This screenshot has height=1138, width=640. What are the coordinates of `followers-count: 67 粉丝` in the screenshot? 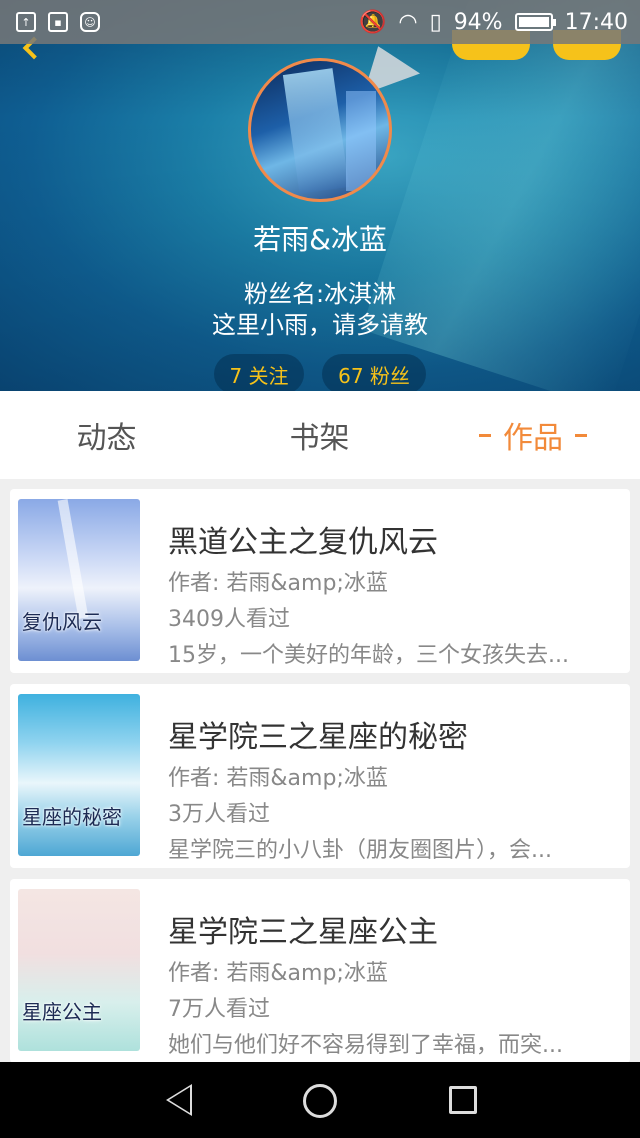 It's located at (374, 374).